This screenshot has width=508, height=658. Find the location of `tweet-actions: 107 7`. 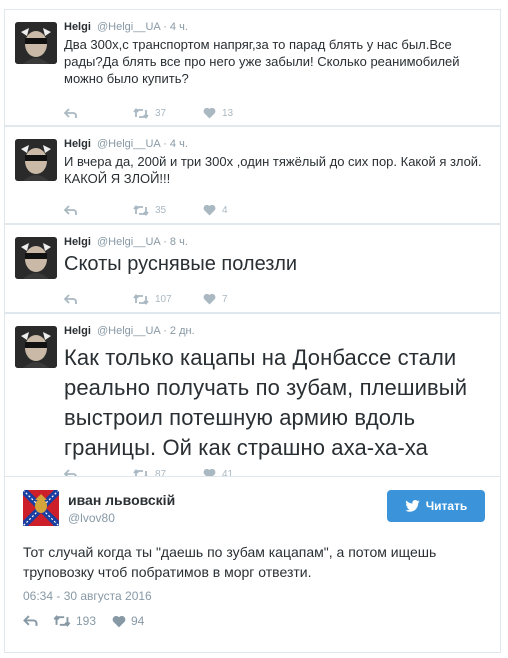

tweet-actions: 107 7 is located at coordinates (276, 299).